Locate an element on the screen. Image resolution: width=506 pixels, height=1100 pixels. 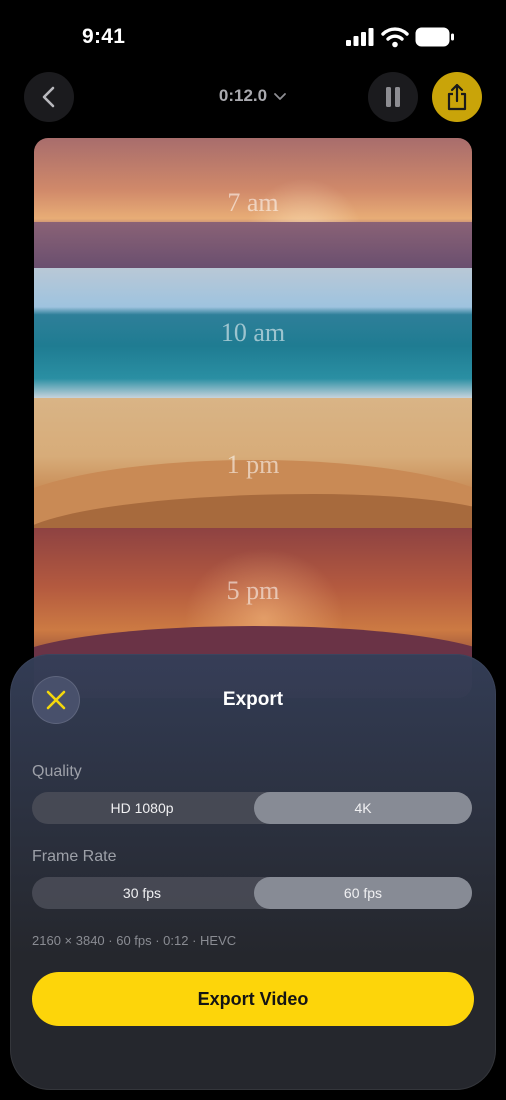
duration-value: 0:12.0 is located at coordinates (243, 95).